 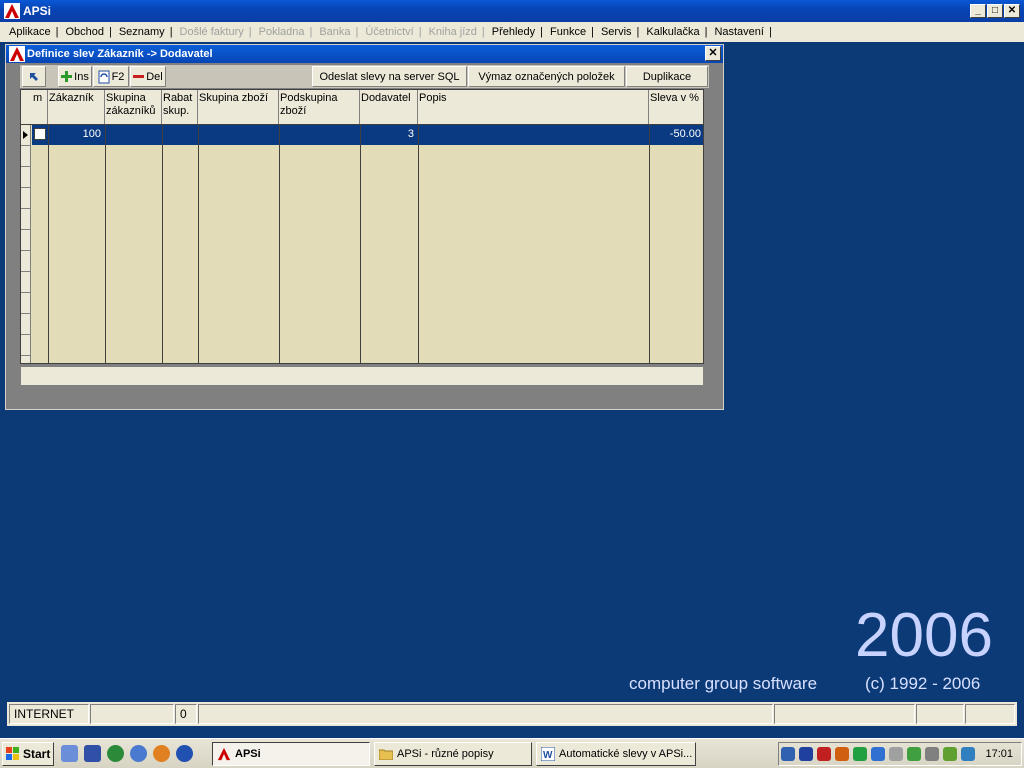 What do you see at coordinates (923, 683) in the screenshot?
I see `splash-copyright: (c) 1992 - 2006` at bounding box center [923, 683].